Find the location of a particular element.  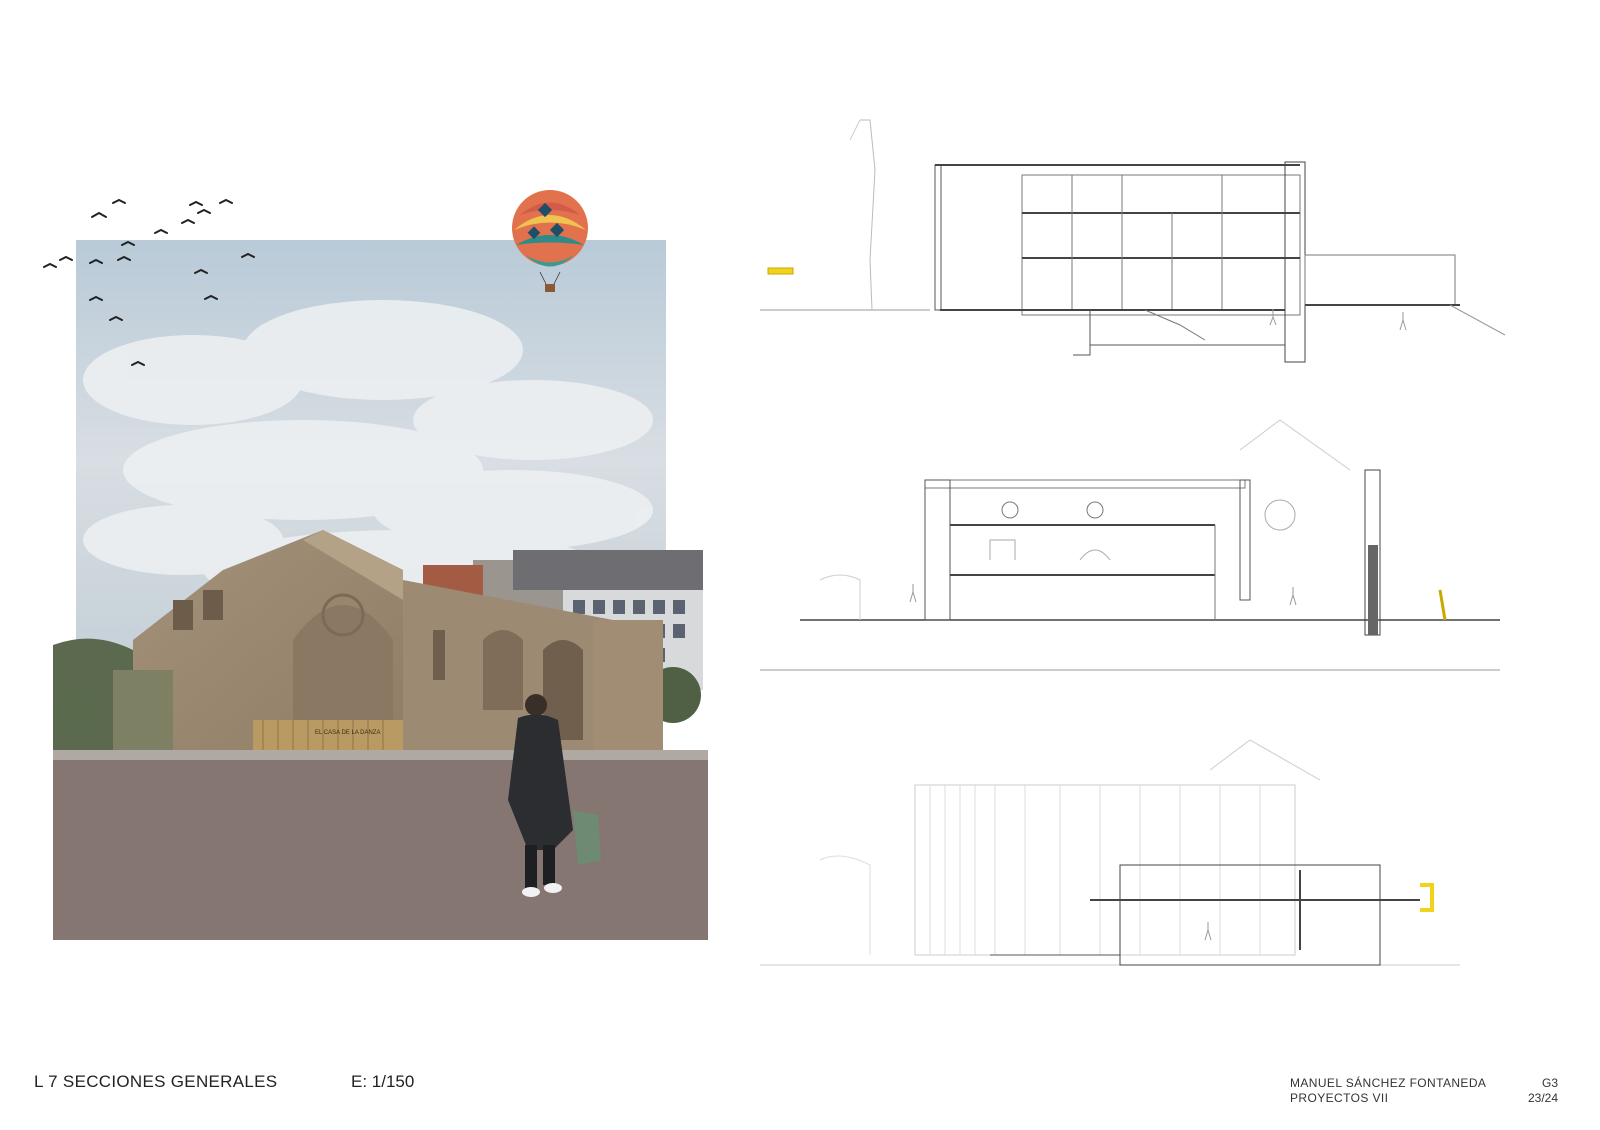

group-block: G3 23/24 is located at coordinates (1543, 1091).